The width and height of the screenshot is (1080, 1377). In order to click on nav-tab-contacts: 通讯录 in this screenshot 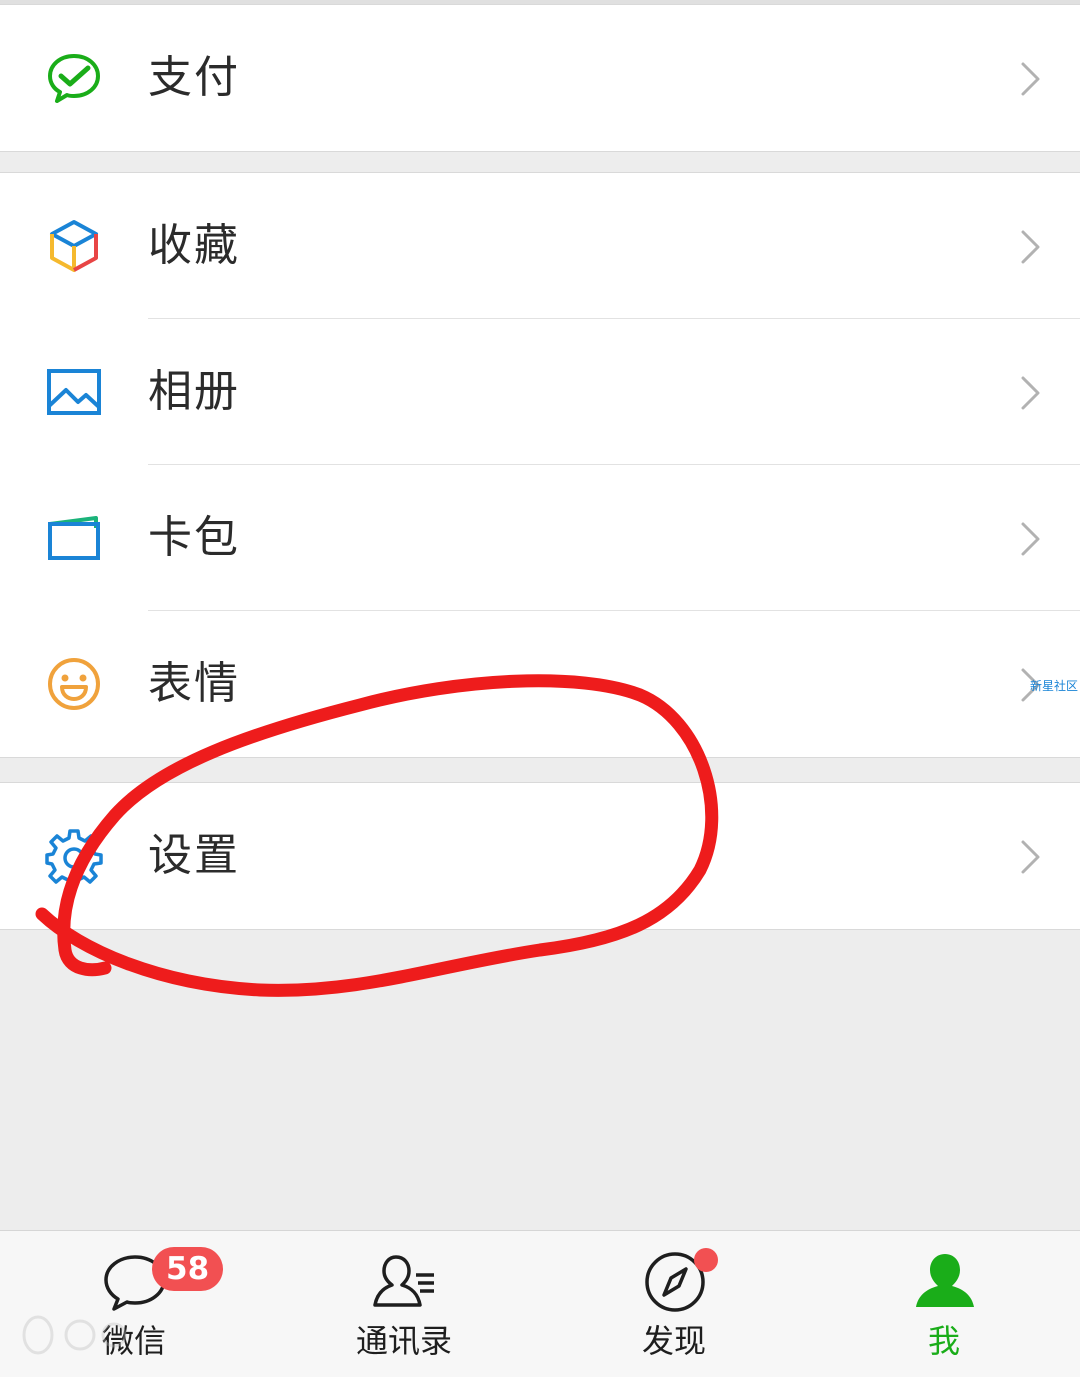, I will do `click(404, 1304)`.